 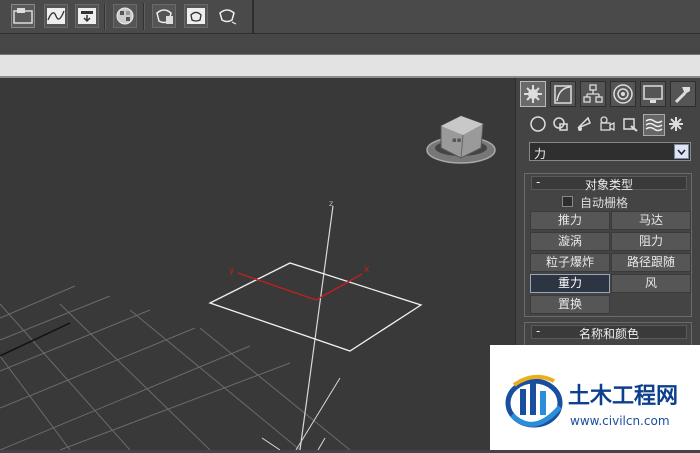 I want to click on civilcn-logo-icon: 土木工程网 www.civilcn.com, so click(x=591, y=401).